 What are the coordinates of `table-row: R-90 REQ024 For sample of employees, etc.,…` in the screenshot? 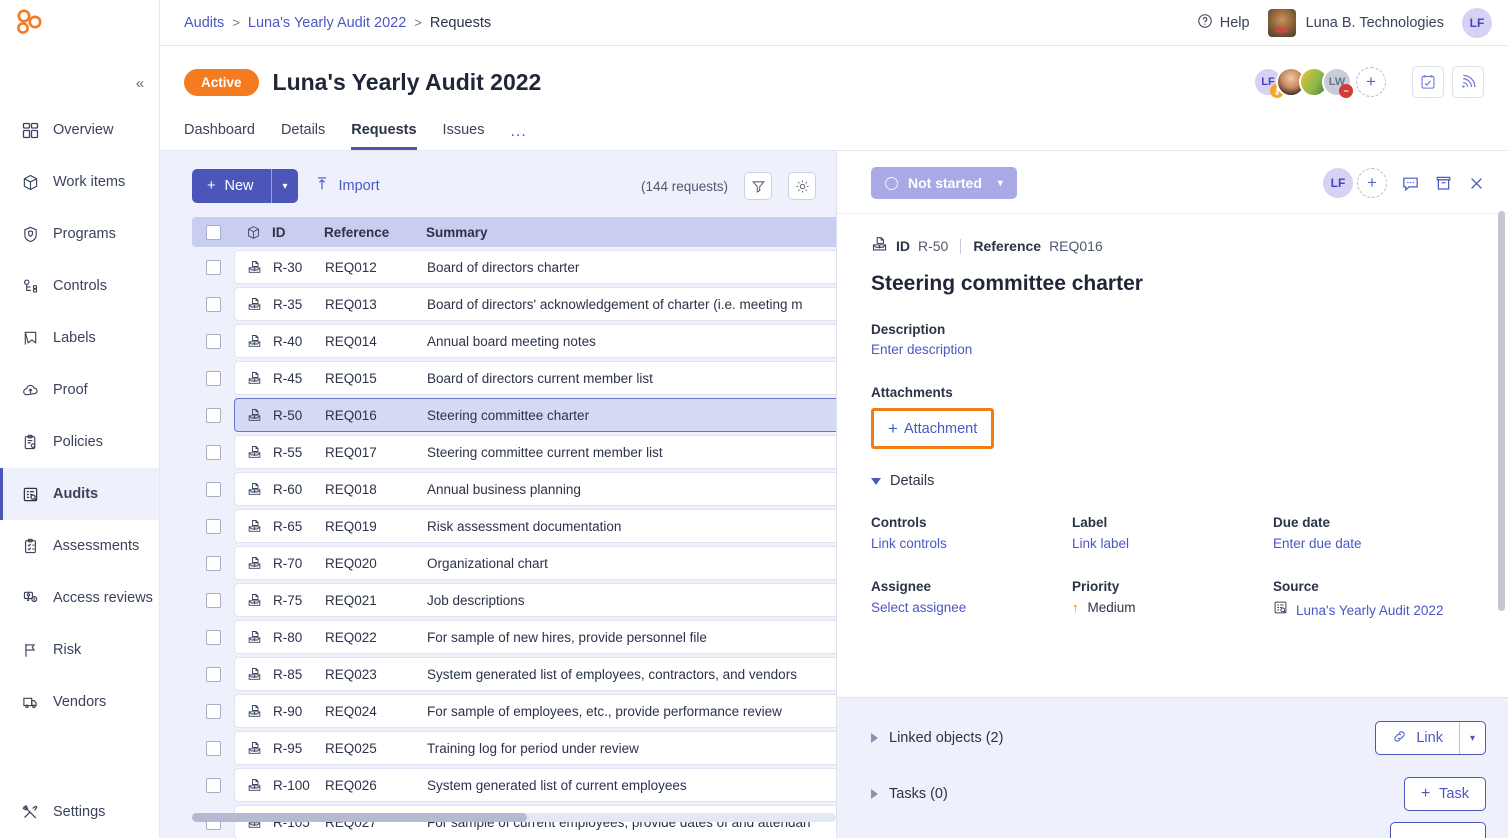 It's located at (514, 711).